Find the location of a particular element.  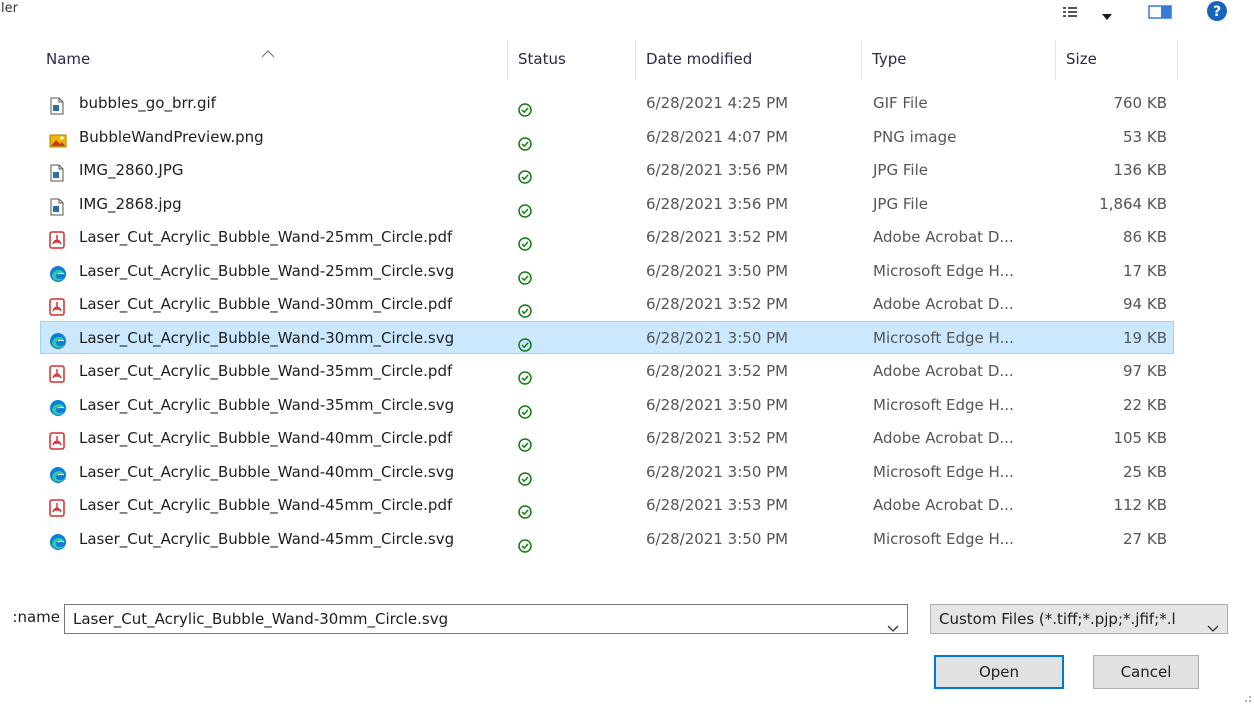

details-view-icon is located at coordinates (1070, 13).